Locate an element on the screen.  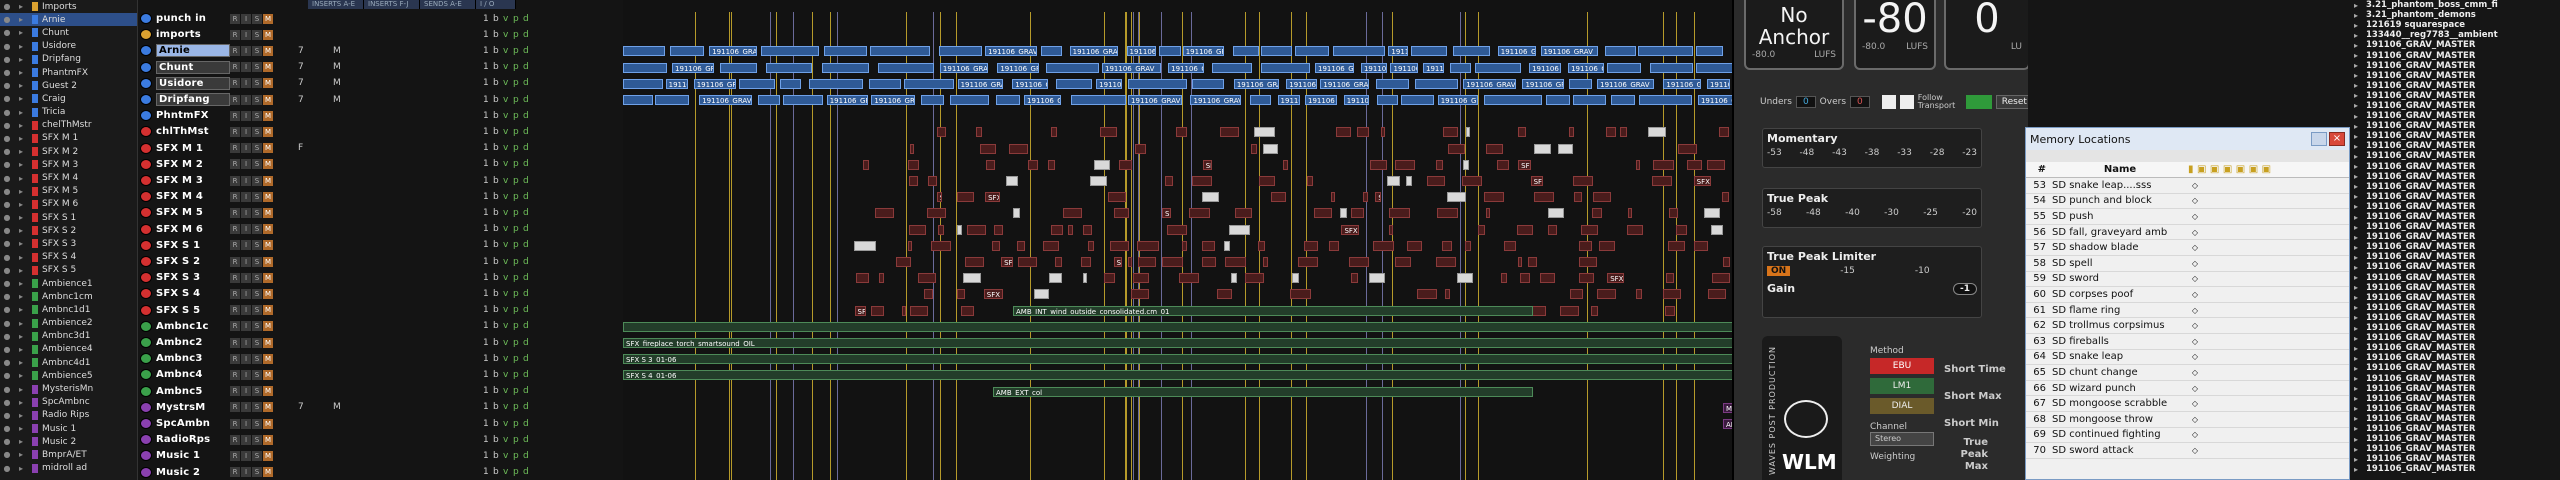
track-name: SFX M 3 is located at coordinates (193, 180).